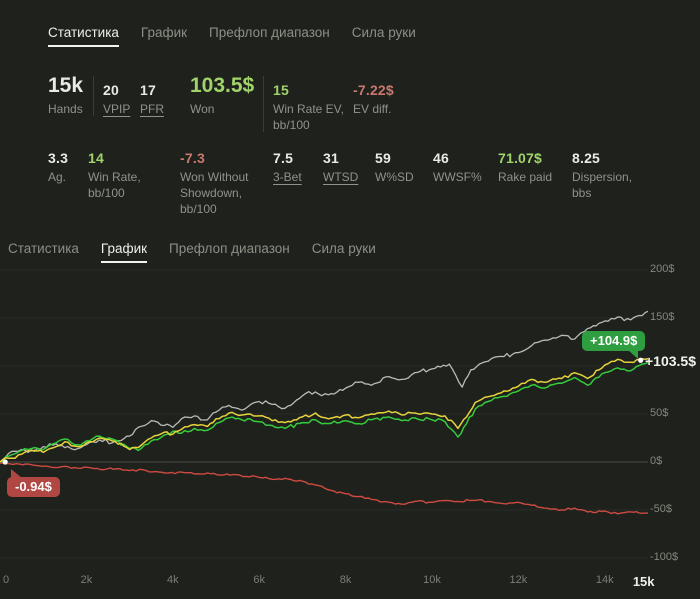 The height and width of the screenshot is (599, 700). I want to click on stat-value: -7.22$, so click(373, 90).